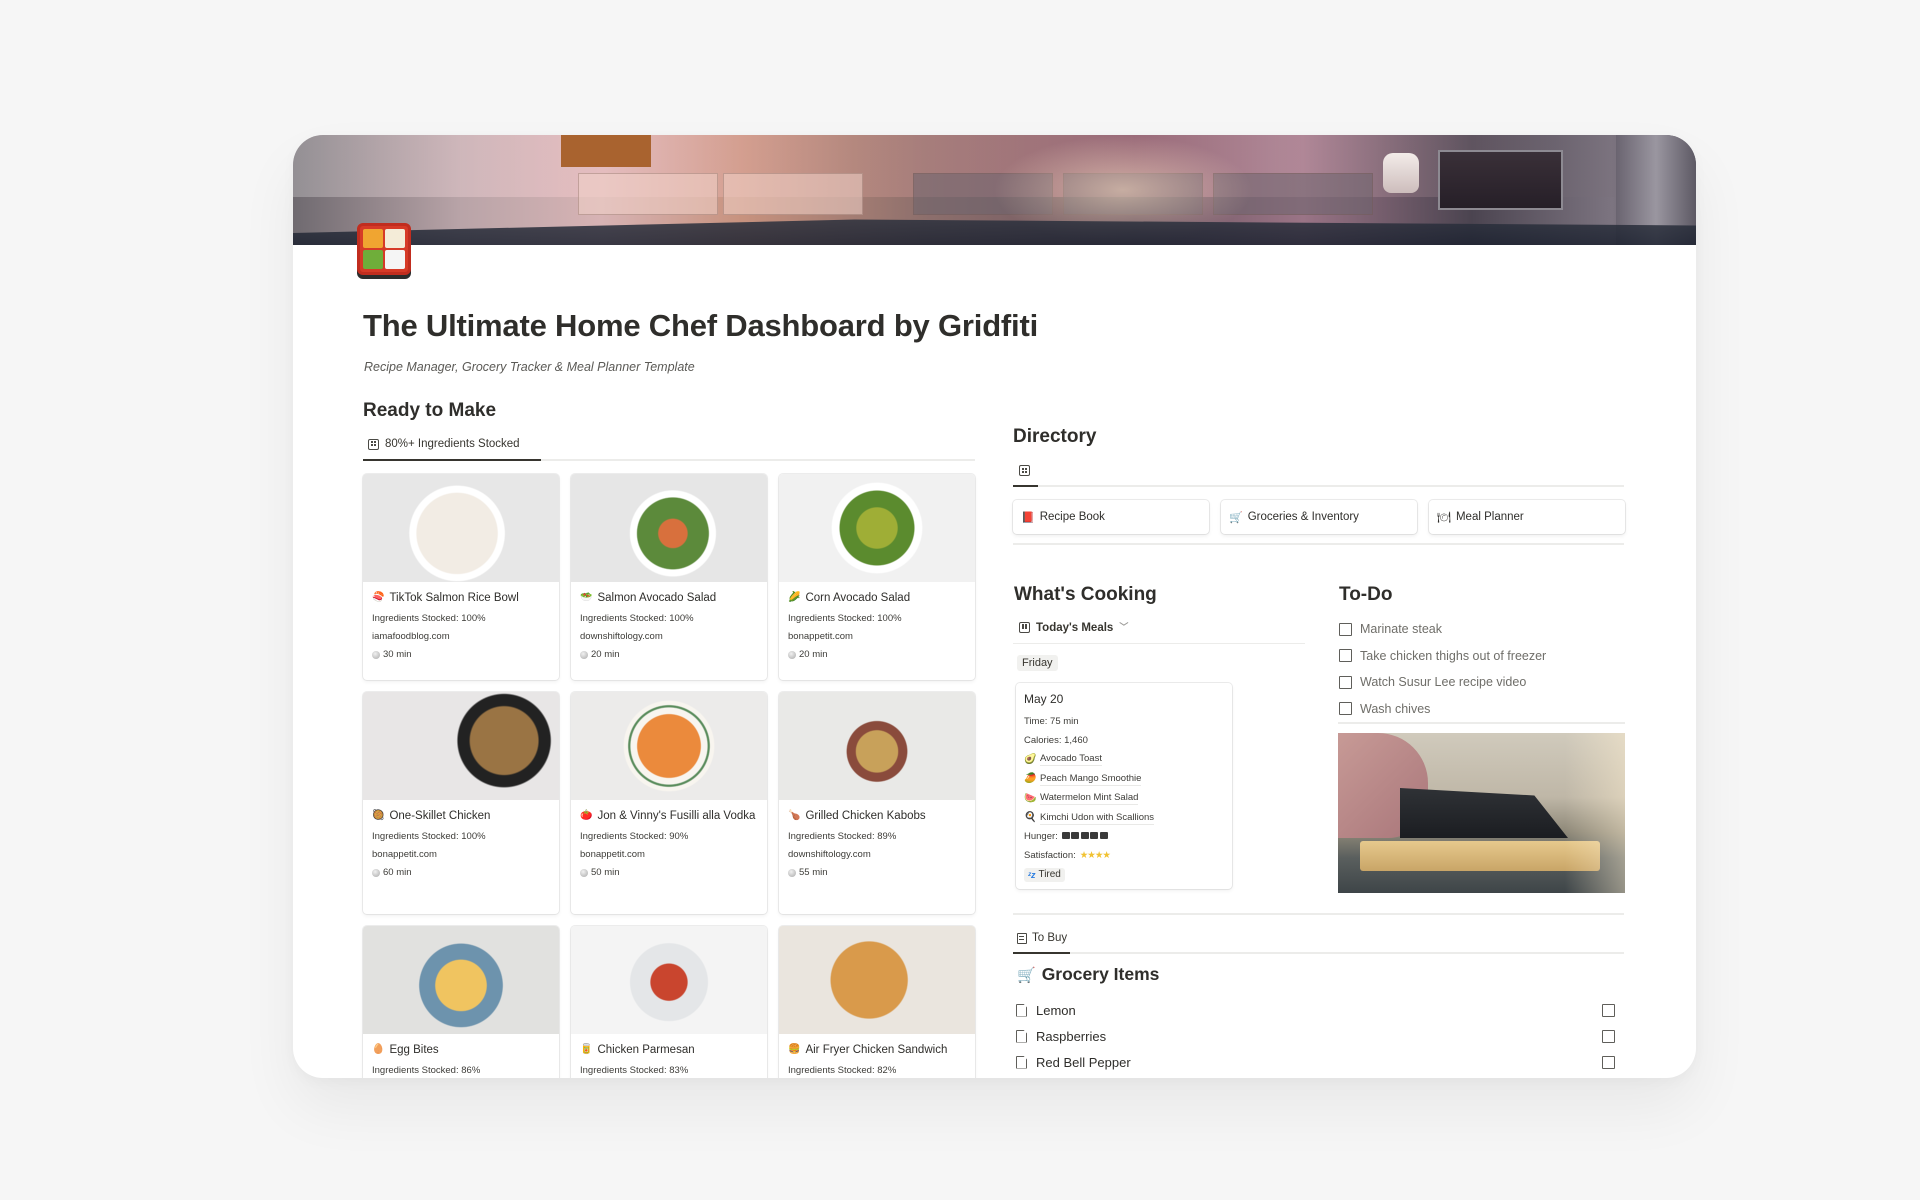  I want to click on recipe-time-value: 60 min, so click(397, 872).